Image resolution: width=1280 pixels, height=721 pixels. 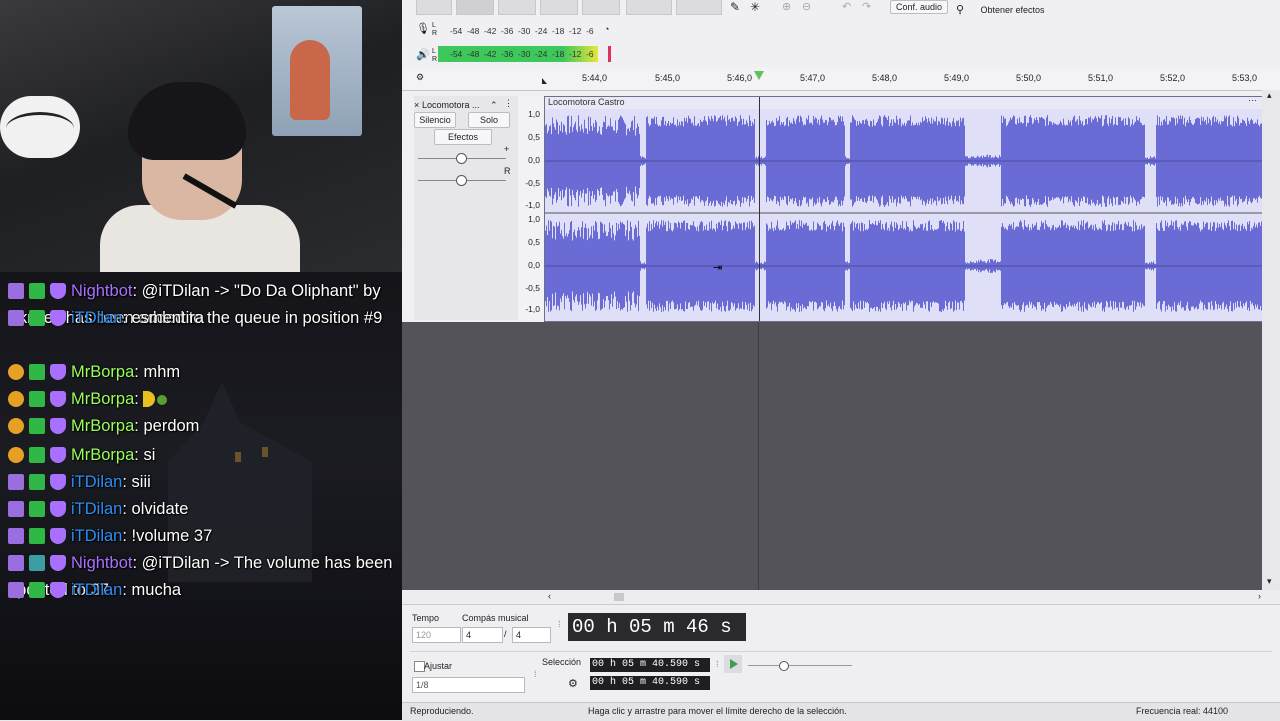 I want to click on microphone-icon: 🎙, so click(x=423, y=28).